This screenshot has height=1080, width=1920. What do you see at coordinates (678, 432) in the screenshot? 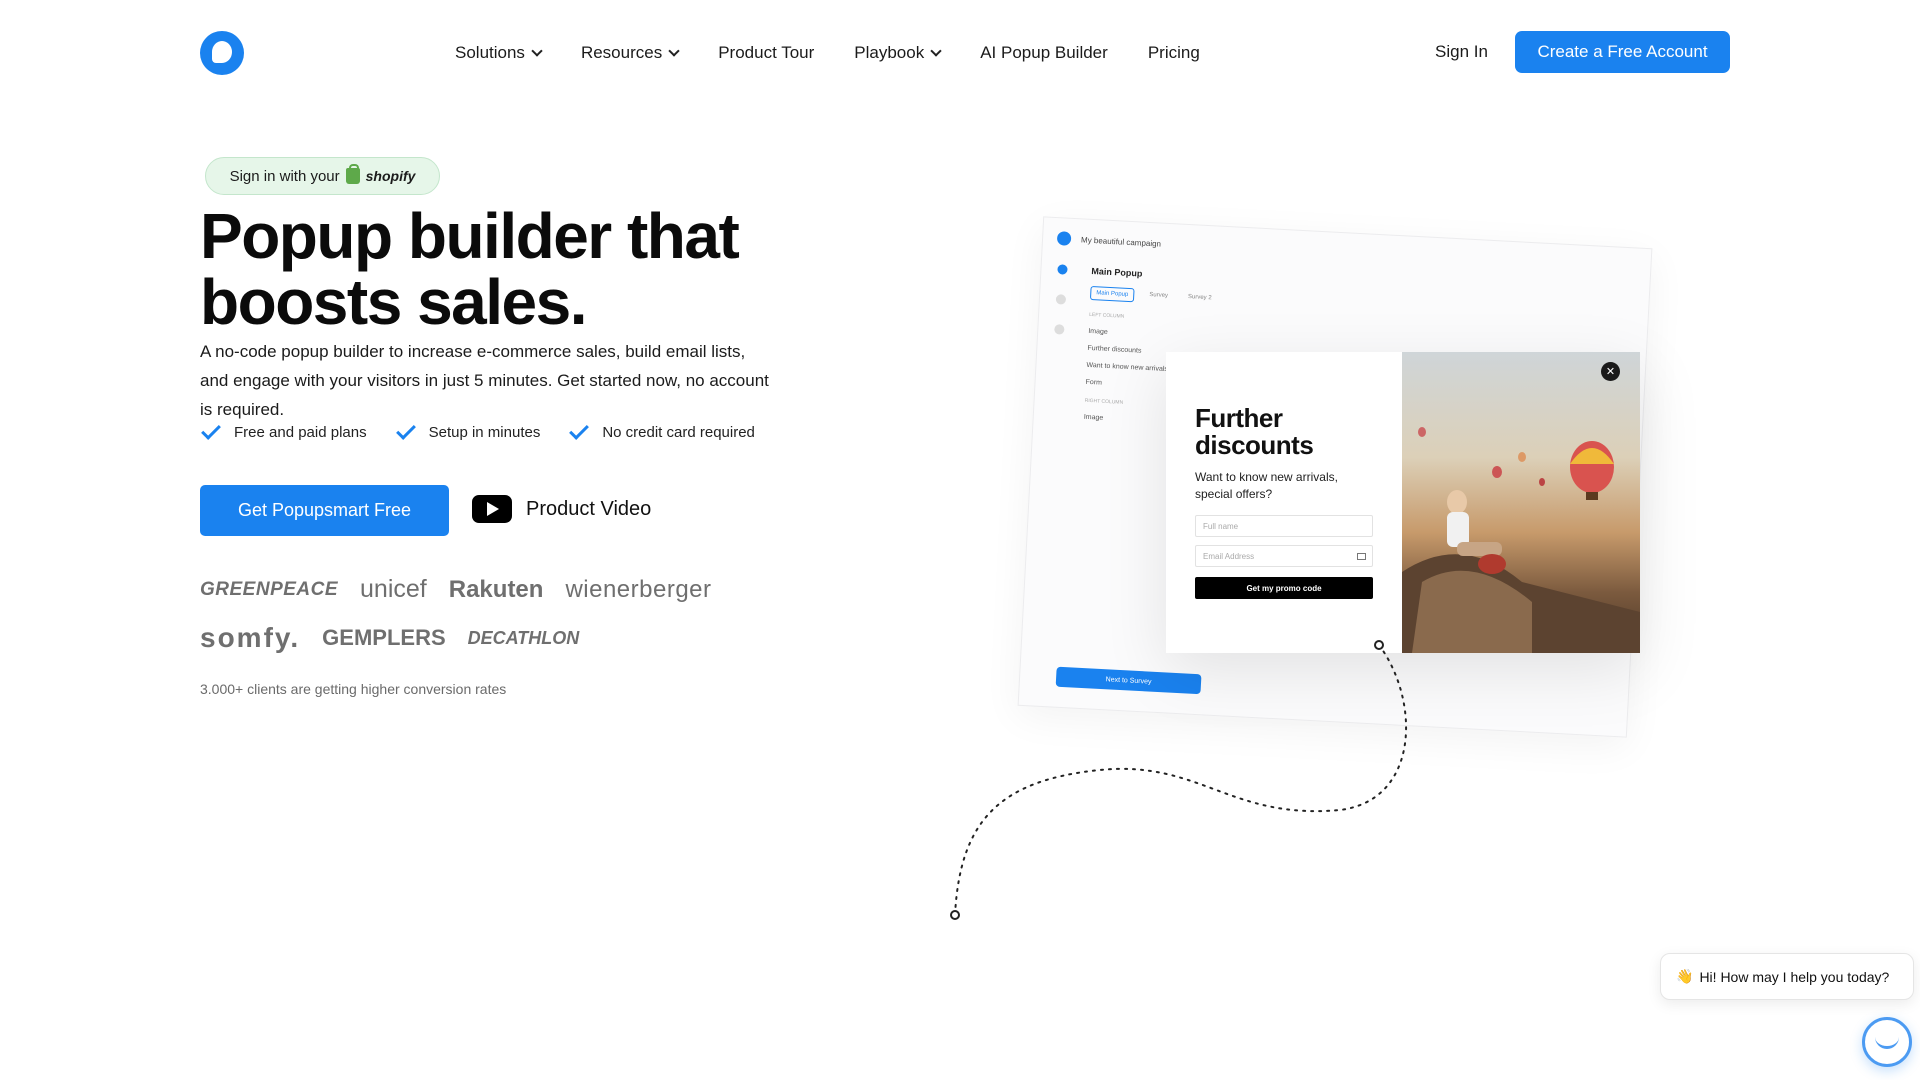
I see `check-label: No credit card required` at bounding box center [678, 432].